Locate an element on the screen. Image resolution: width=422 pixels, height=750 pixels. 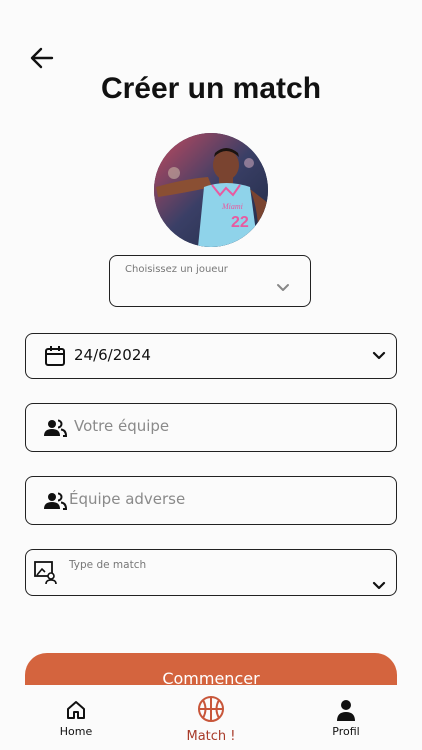
page-title: Créer un match is located at coordinates (211, 88).